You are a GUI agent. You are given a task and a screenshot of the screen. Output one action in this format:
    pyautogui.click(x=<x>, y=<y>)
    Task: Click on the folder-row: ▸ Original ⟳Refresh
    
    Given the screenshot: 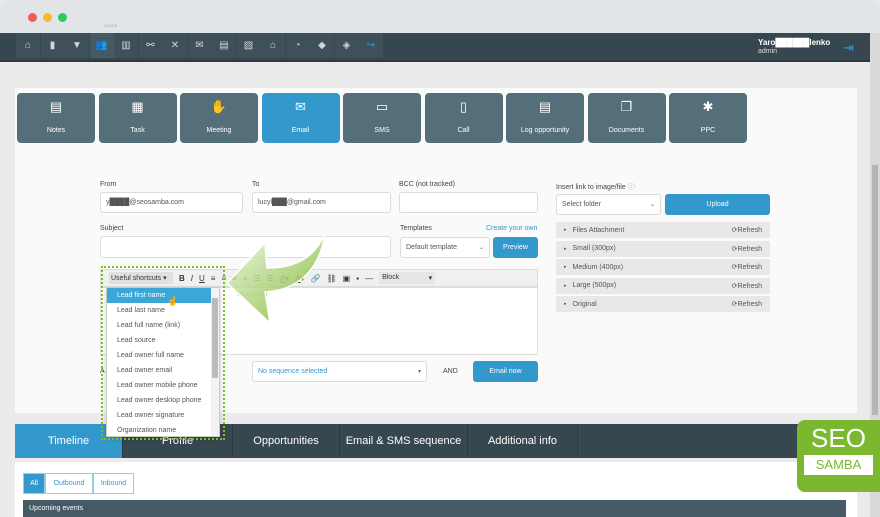 What is the action you would take?
    pyautogui.click(x=663, y=304)
    